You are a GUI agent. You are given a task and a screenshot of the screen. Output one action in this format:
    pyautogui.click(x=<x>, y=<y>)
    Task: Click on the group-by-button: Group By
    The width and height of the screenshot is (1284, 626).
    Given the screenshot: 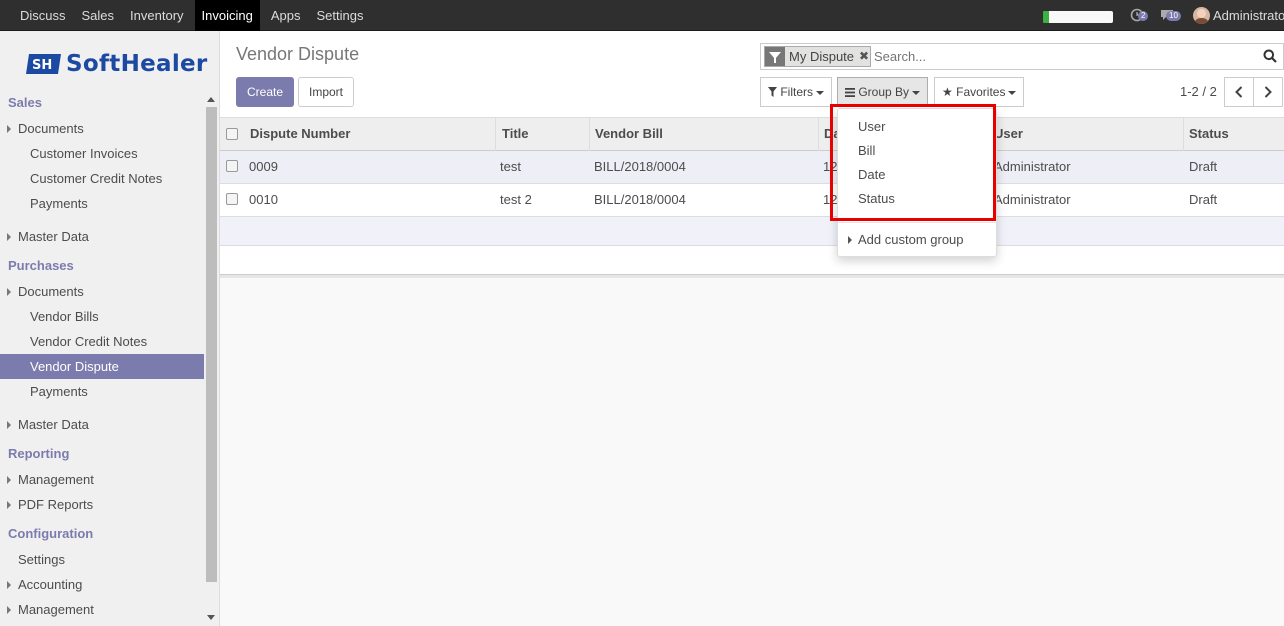 What is the action you would take?
    pyautogui.click(x=883, y=92)
    